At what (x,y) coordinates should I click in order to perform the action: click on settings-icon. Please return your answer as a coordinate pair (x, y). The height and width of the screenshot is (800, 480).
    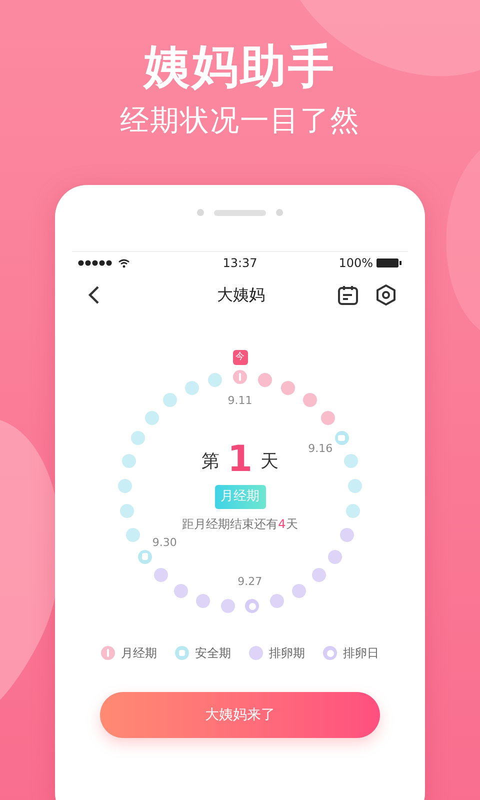
    Looking at the image, I should click on (386, 295).